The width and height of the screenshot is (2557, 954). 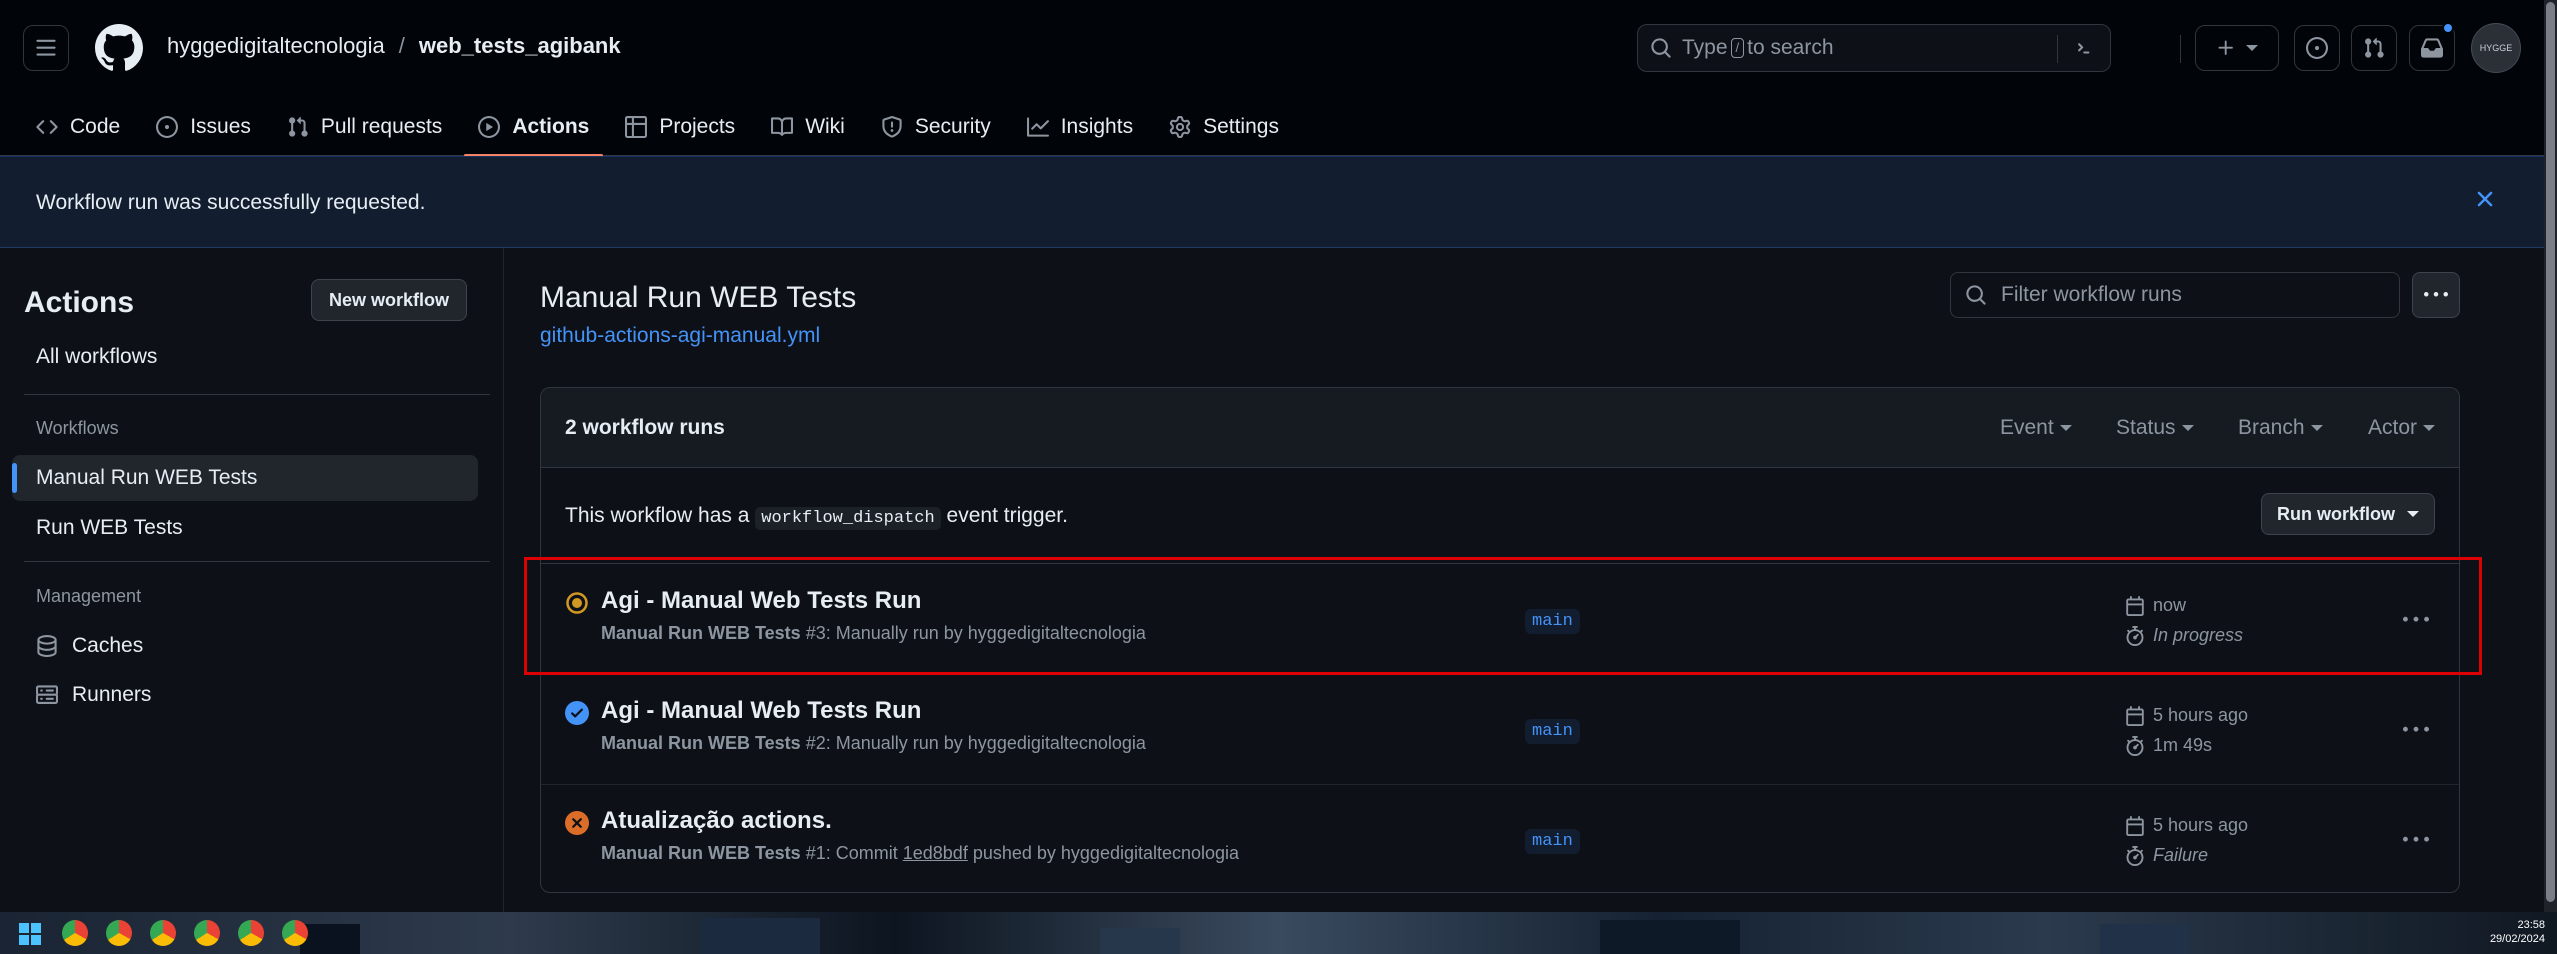 I want to click on tab-projects: Projects, so click(x=680, y=127).